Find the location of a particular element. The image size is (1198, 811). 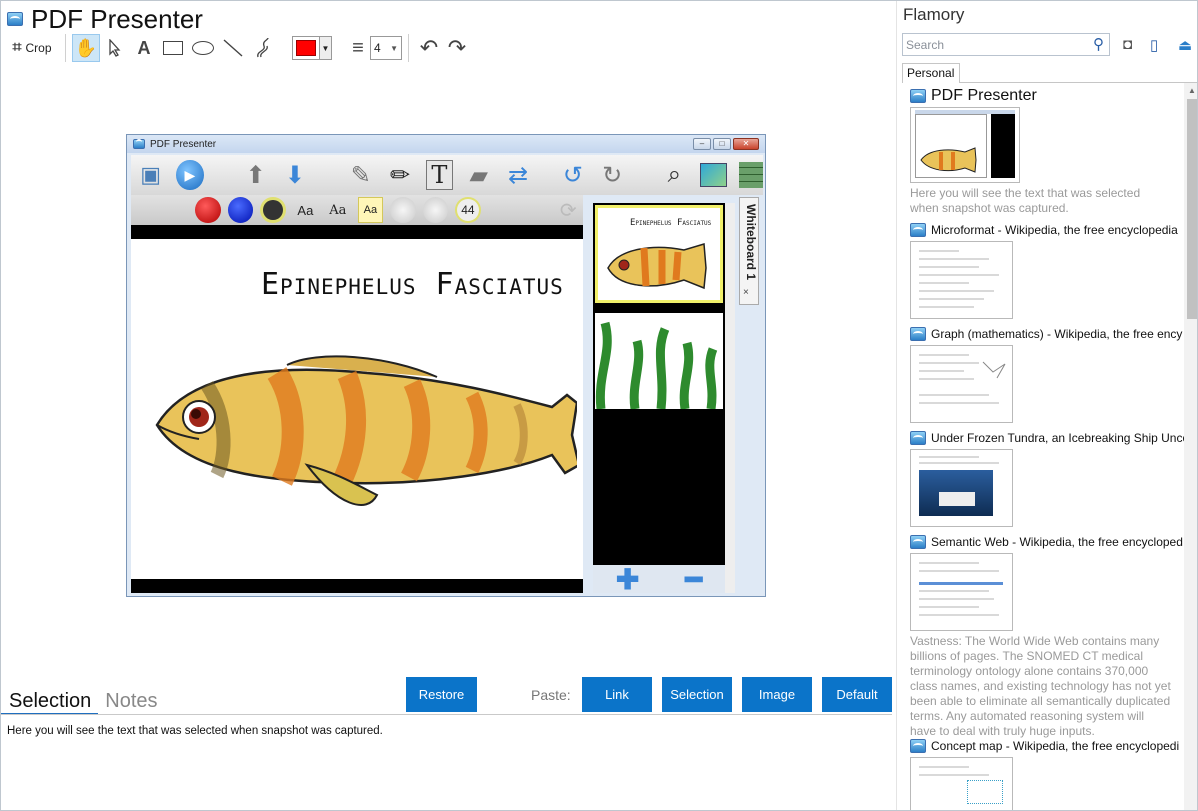

color-picker: ▼ is located at coordinates (312, 48).